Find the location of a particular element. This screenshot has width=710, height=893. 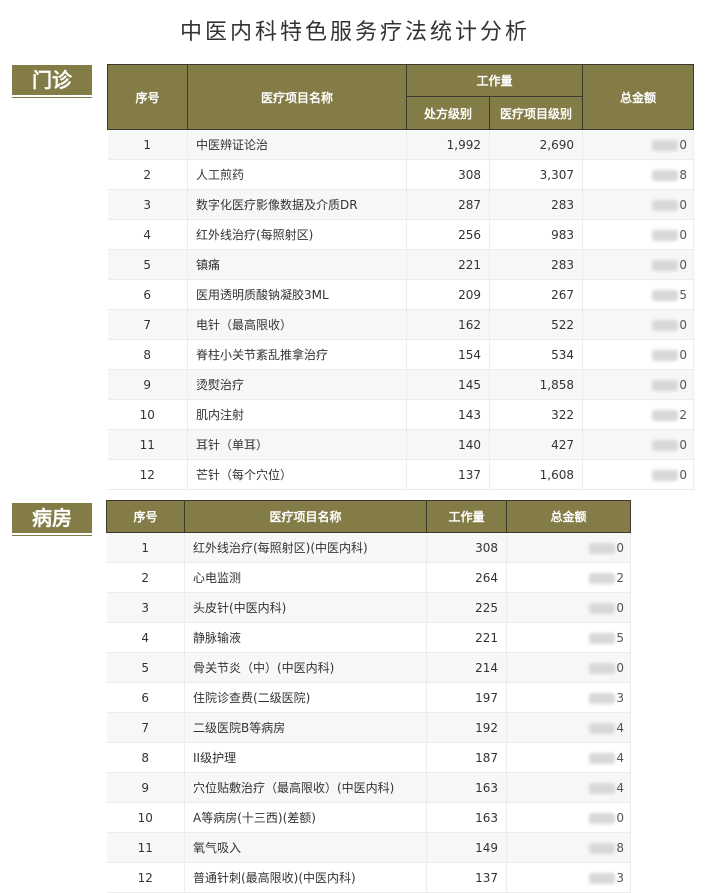

table-row: 12 芒针（每个穴位） 137 1,608 0 is located at coordinates (401, 474).